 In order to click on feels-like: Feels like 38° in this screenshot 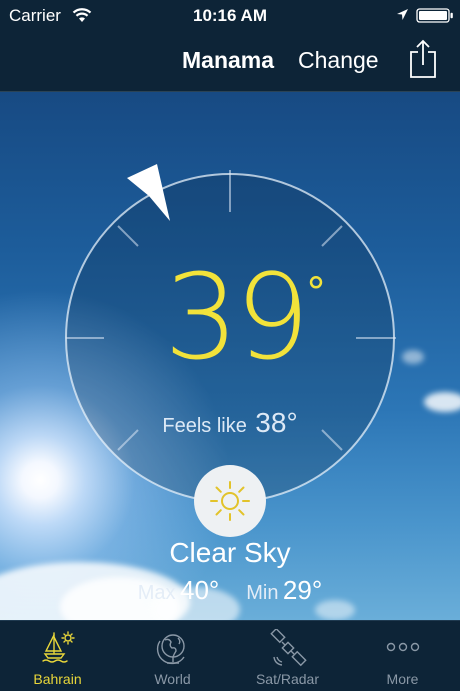, I will do `click(230, 423)`.